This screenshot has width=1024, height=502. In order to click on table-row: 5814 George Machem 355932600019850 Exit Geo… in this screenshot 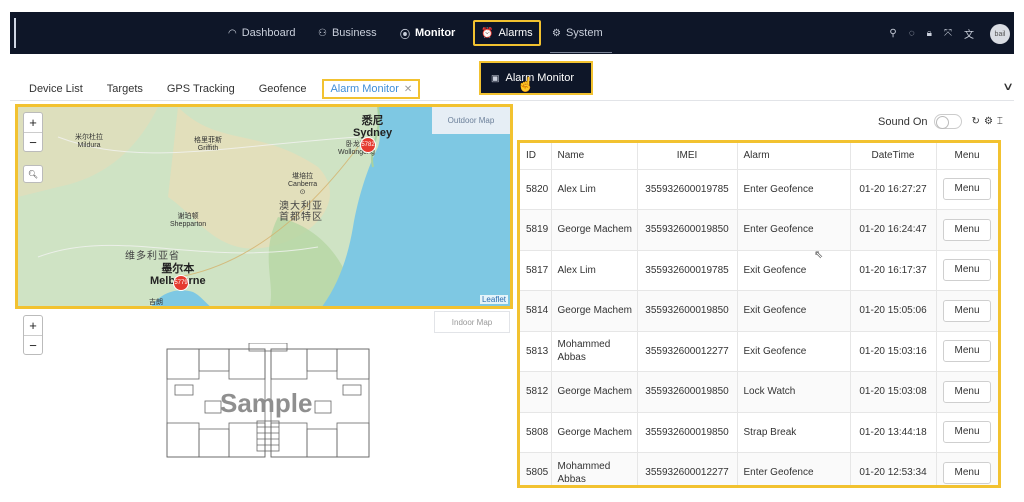, I will do `click(759, 311)`.